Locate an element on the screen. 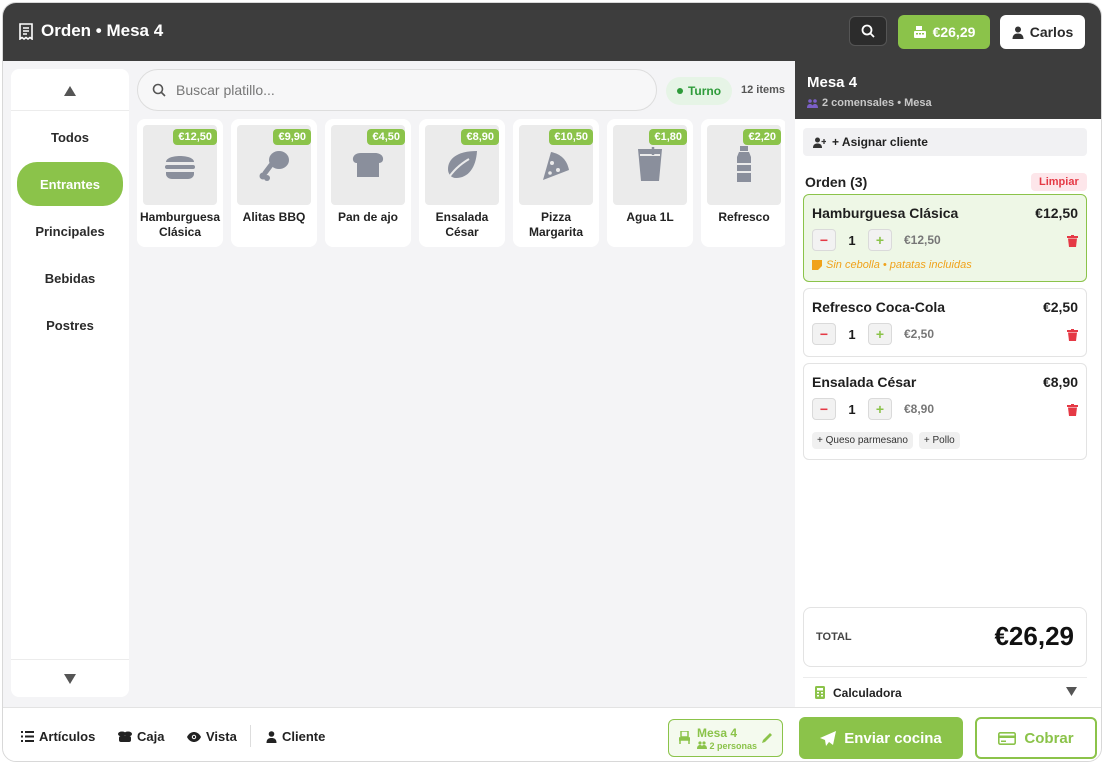 The width and height of the screenshot is (1104, 764). search-input is located at coordinates (396, 90).